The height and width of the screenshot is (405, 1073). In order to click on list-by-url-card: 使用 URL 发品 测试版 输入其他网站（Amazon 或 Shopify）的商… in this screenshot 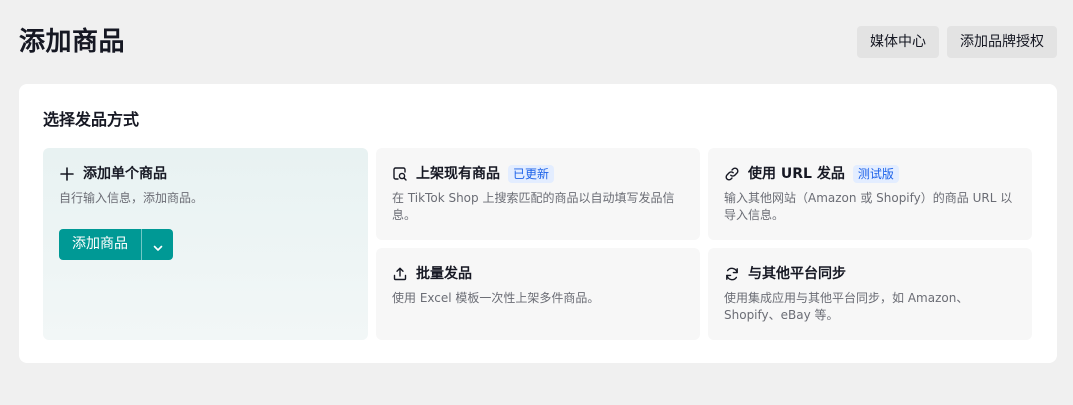, I will do `click(870, 194)`.